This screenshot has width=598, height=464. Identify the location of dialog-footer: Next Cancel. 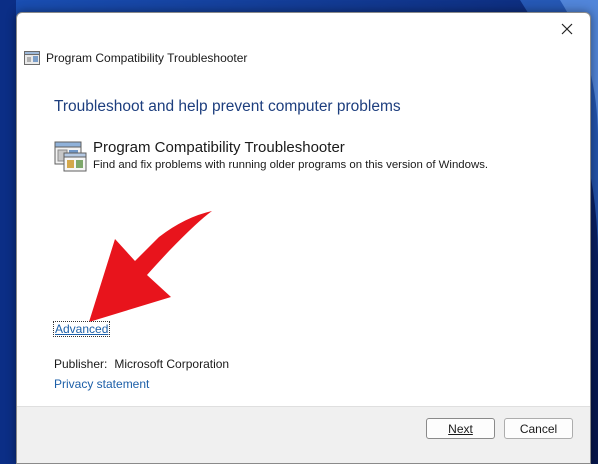
(303, 434).